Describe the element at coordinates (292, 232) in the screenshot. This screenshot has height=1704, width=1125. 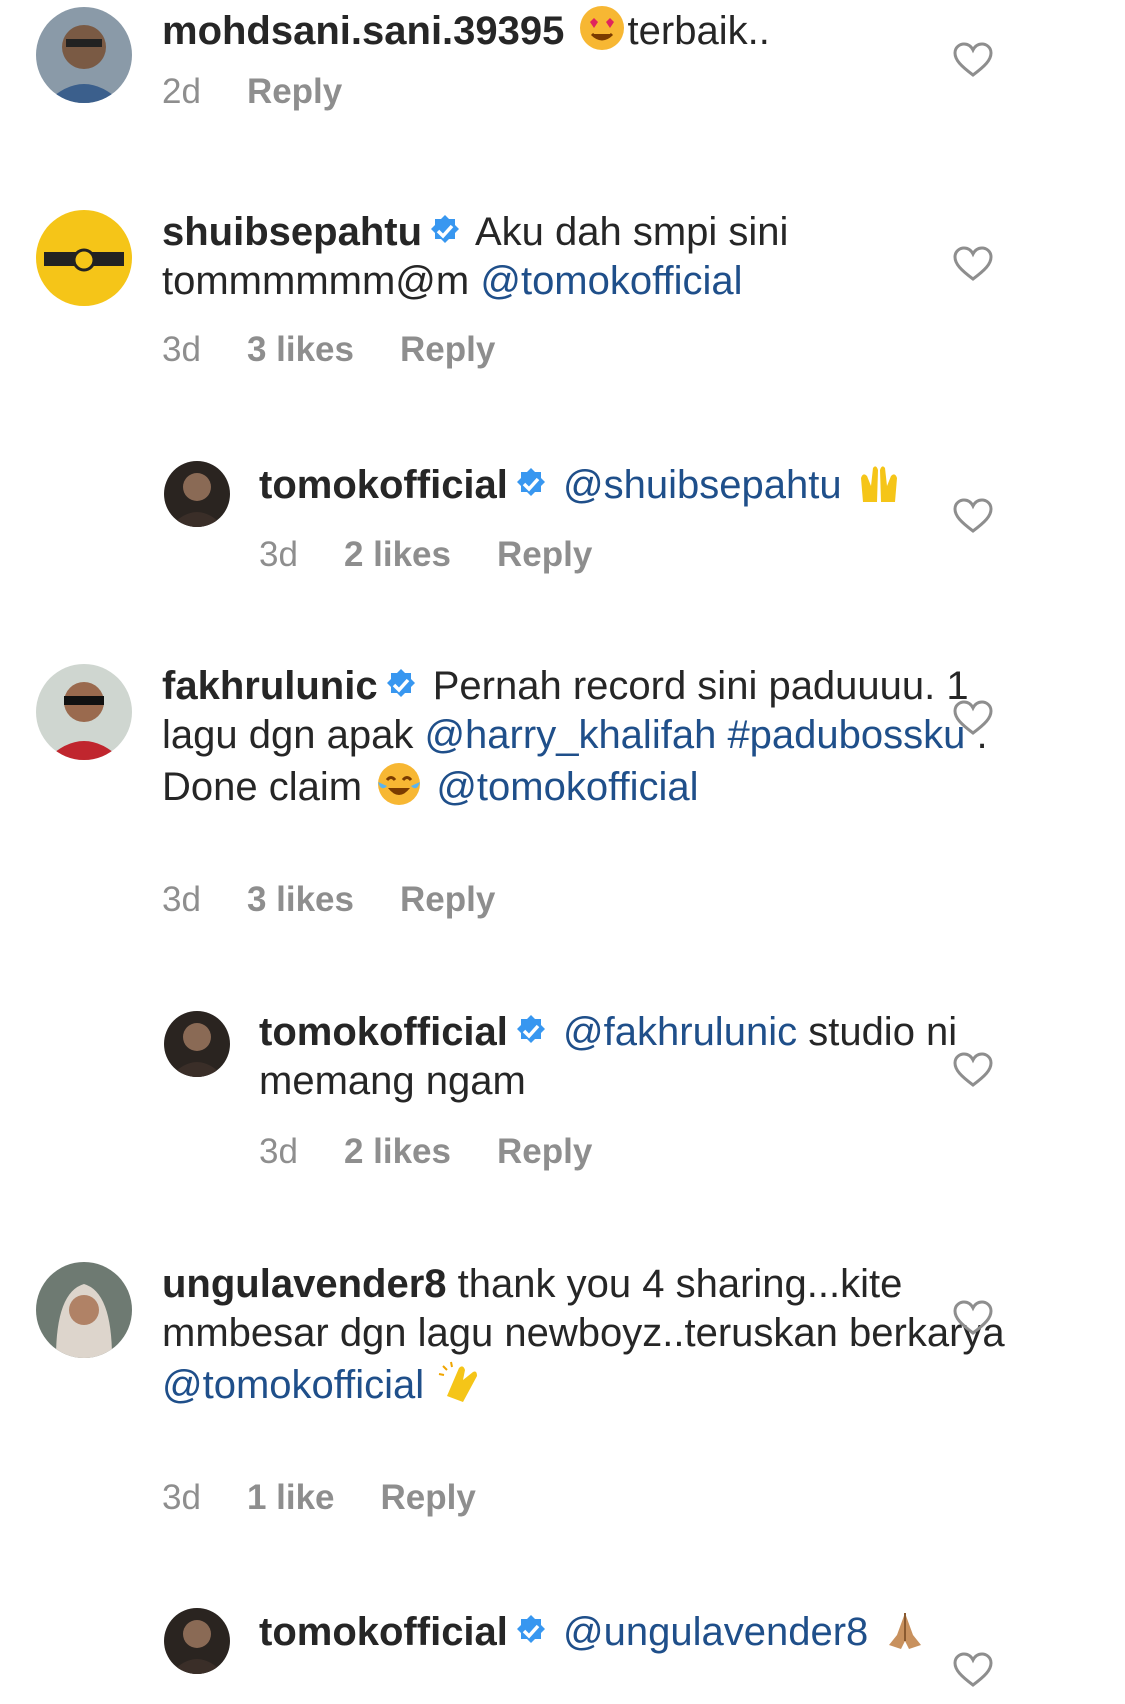
I see `username: shuibsepahtu` at that location.